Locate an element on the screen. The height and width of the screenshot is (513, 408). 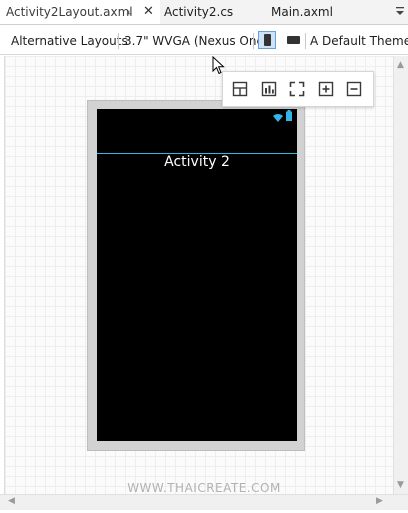
battery-icon is located at coordinates (289, 117).